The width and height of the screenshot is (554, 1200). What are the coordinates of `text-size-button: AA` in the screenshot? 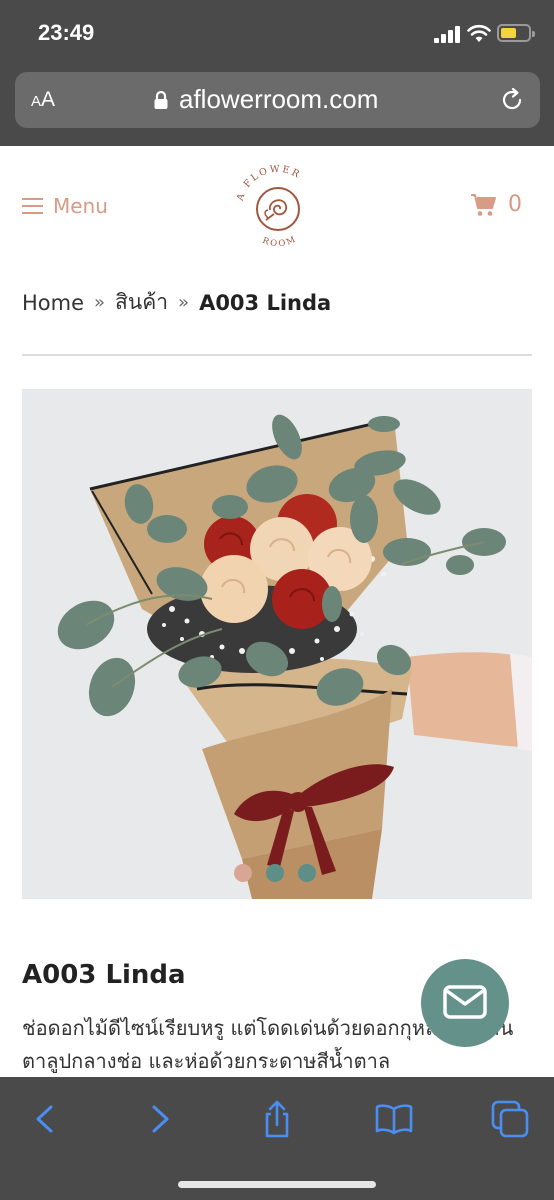 It's located at (43, 100).